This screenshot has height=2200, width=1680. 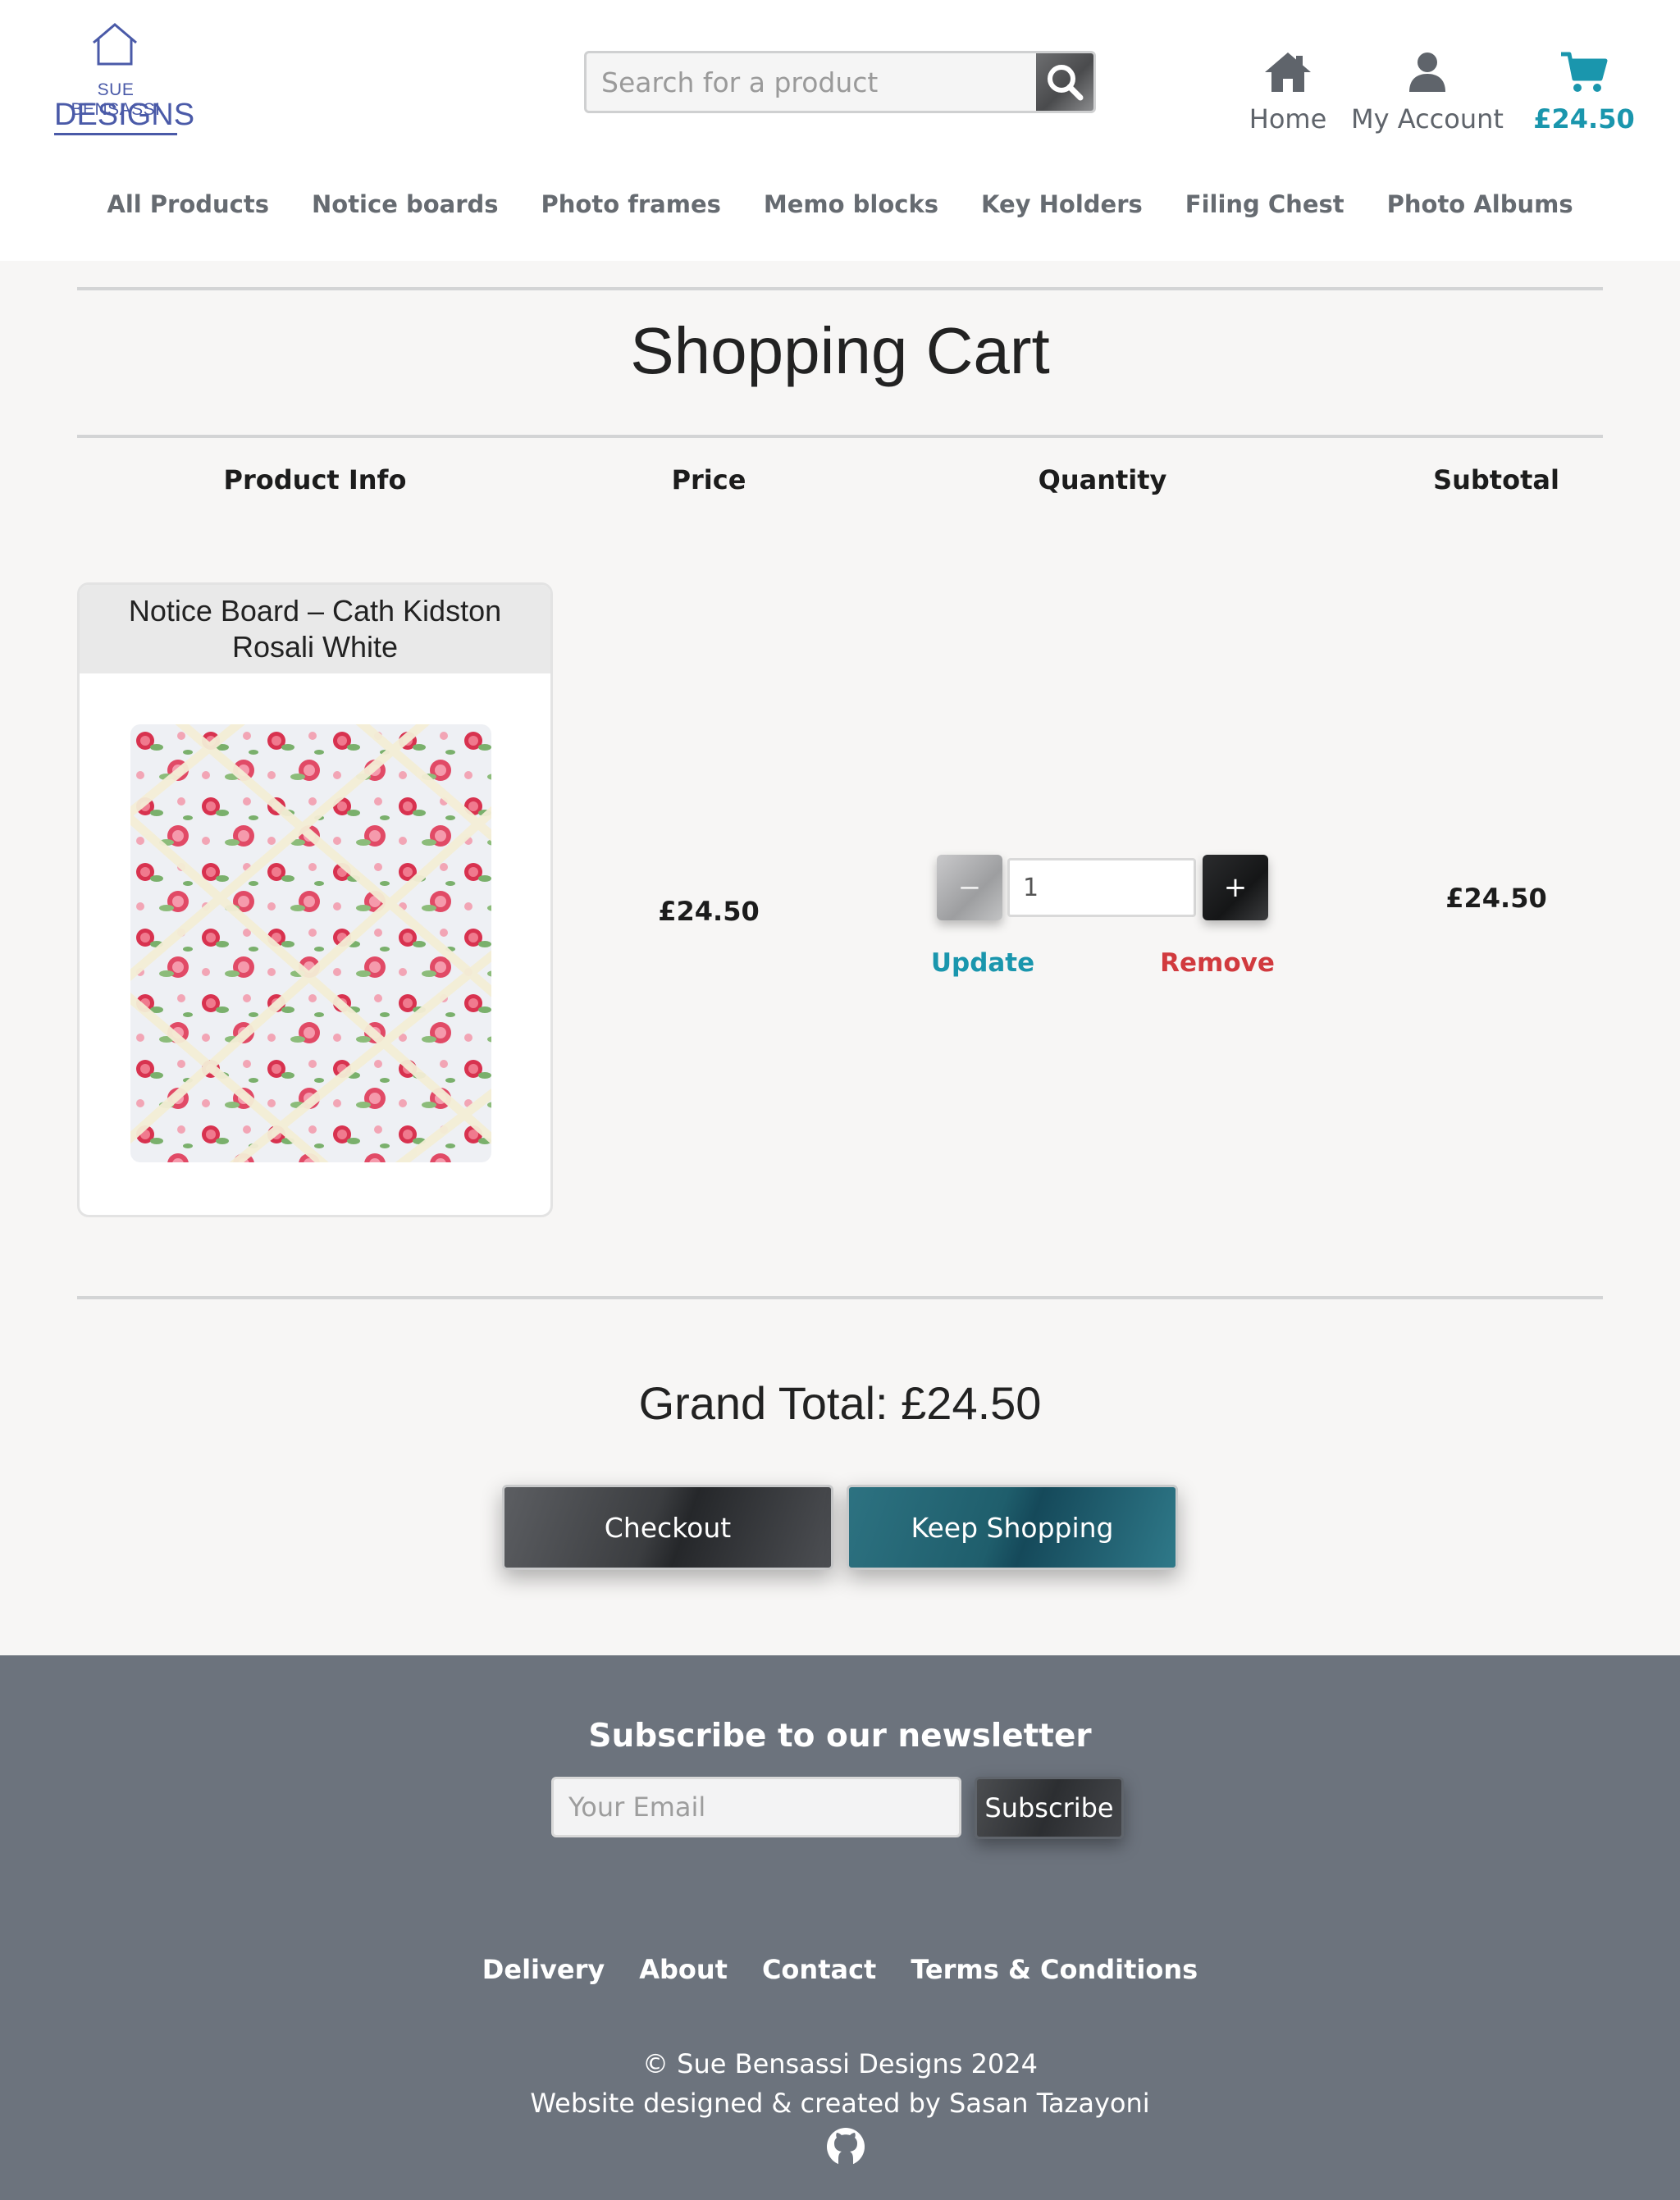 What do you see at coordinates (1288, 72) in the screenshot?
I see `home-icon` at bounding box center [1288, 72].